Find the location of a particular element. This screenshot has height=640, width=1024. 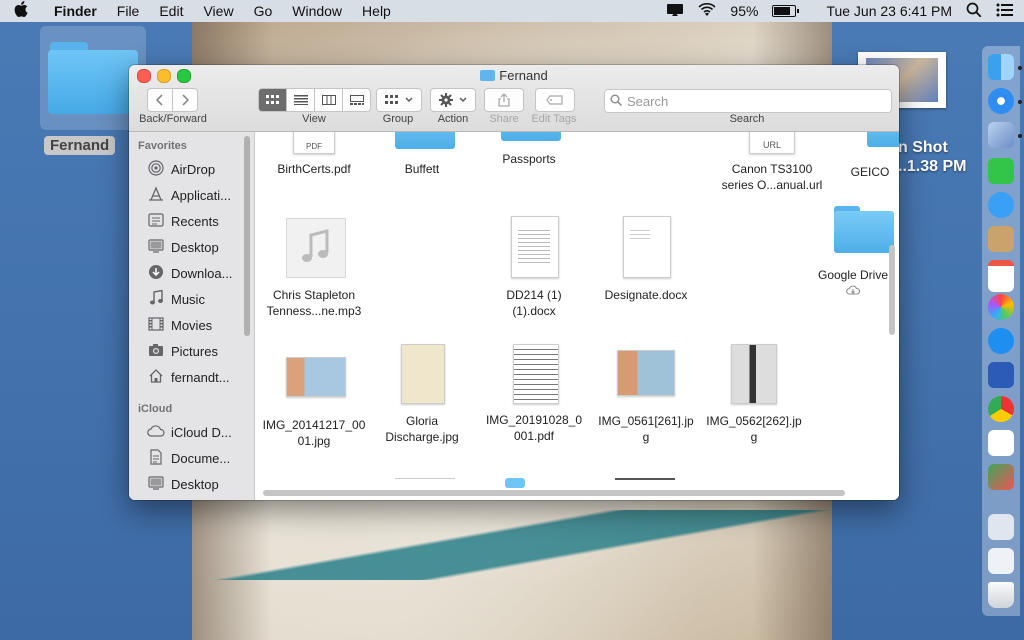

icloud-download-icon is located at coordinates (853, 291).